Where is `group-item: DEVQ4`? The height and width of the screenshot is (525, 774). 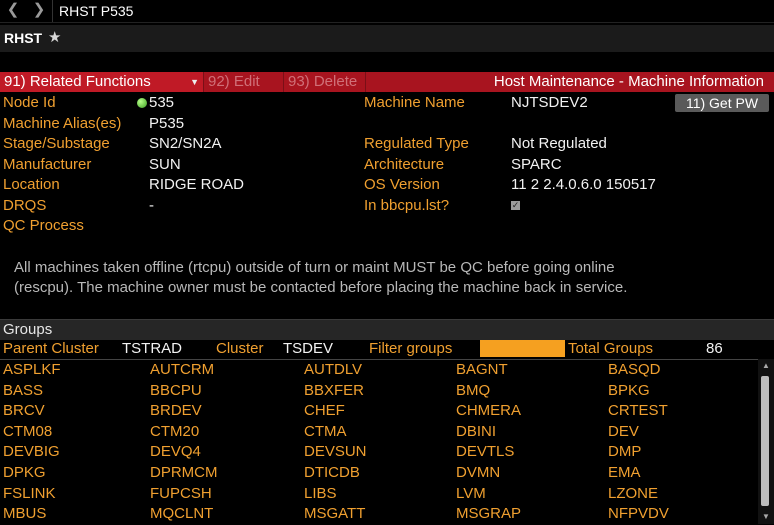 group-item: DEVQ4 is located at coordinates (175, 452).